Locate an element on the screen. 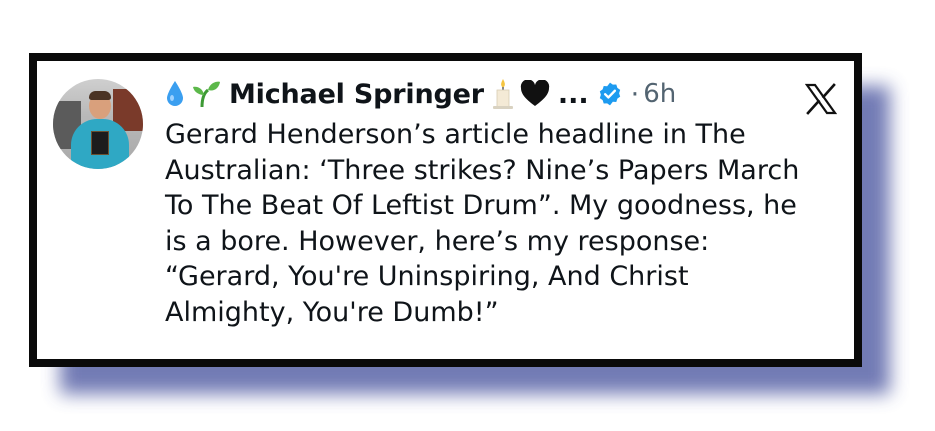 Image resolution: width=935 pixels, height=431 pixels. droplet-icon is located at coordinates (175, 94).